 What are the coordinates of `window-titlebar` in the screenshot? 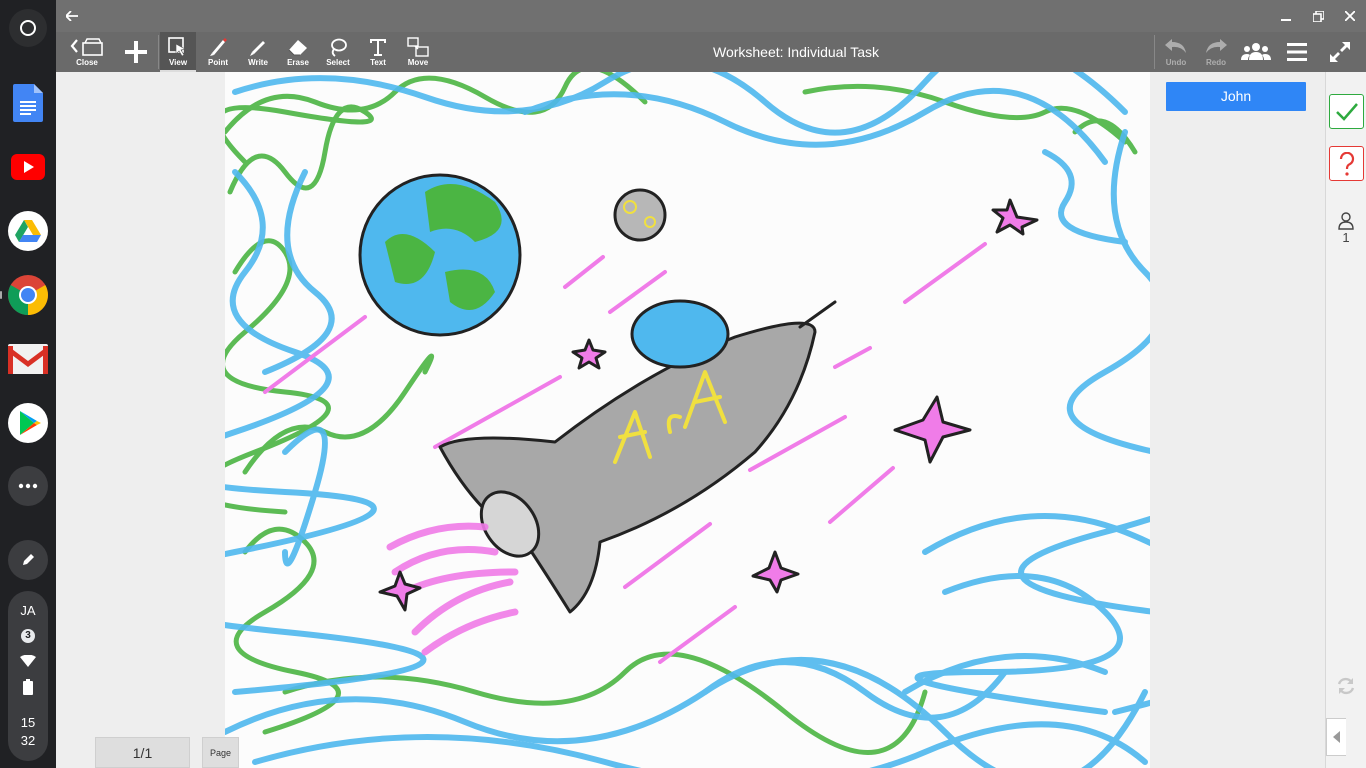 It's located at (711, 16).